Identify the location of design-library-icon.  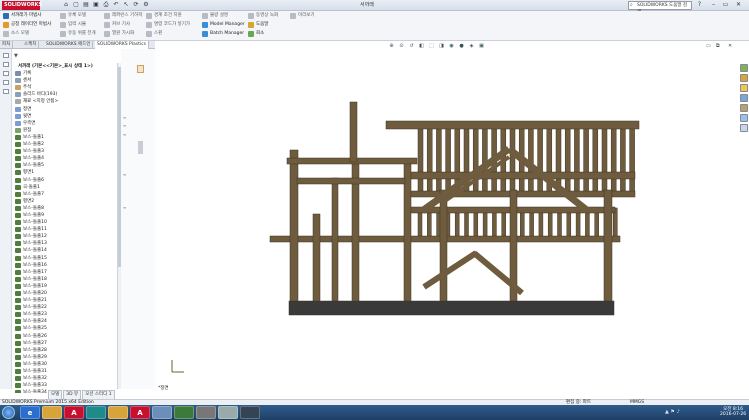
(744, 78).